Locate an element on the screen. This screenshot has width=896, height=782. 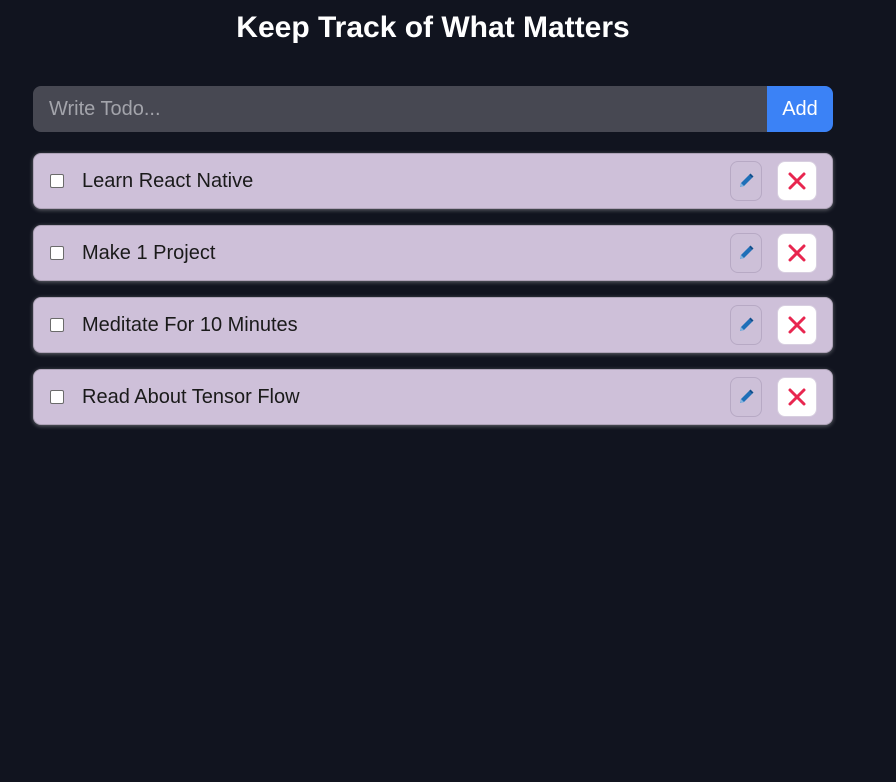
todo-item: Learn React Native is located at coordinates (433, 181).